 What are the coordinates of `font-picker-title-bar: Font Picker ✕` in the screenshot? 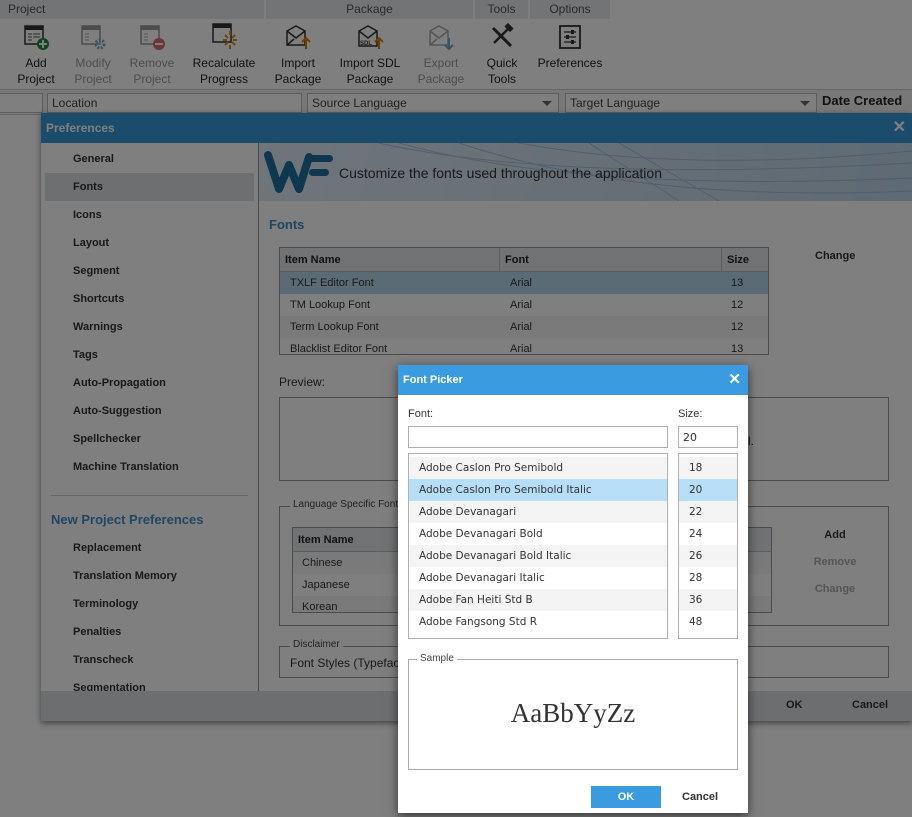 It's located at (573, 380).